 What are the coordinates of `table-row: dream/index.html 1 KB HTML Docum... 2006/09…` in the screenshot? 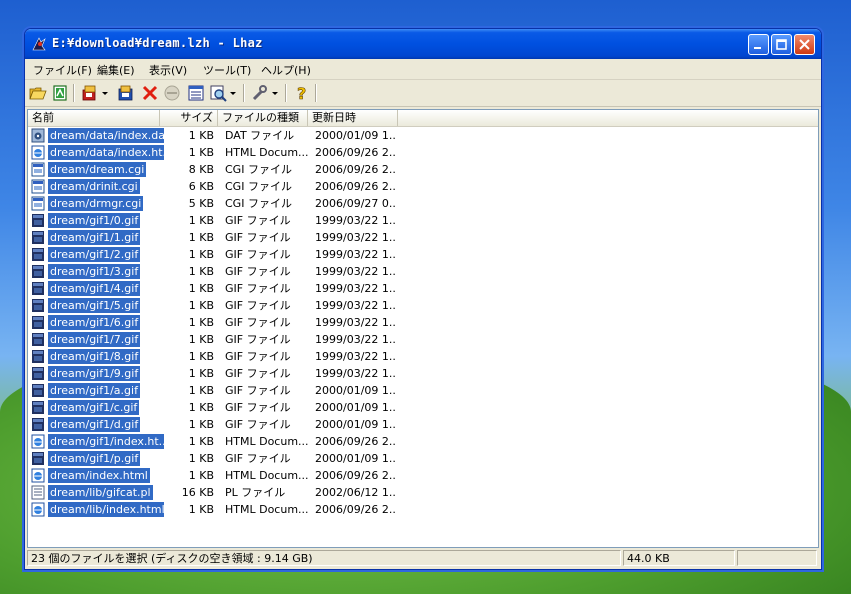 It's located at (423, 475).